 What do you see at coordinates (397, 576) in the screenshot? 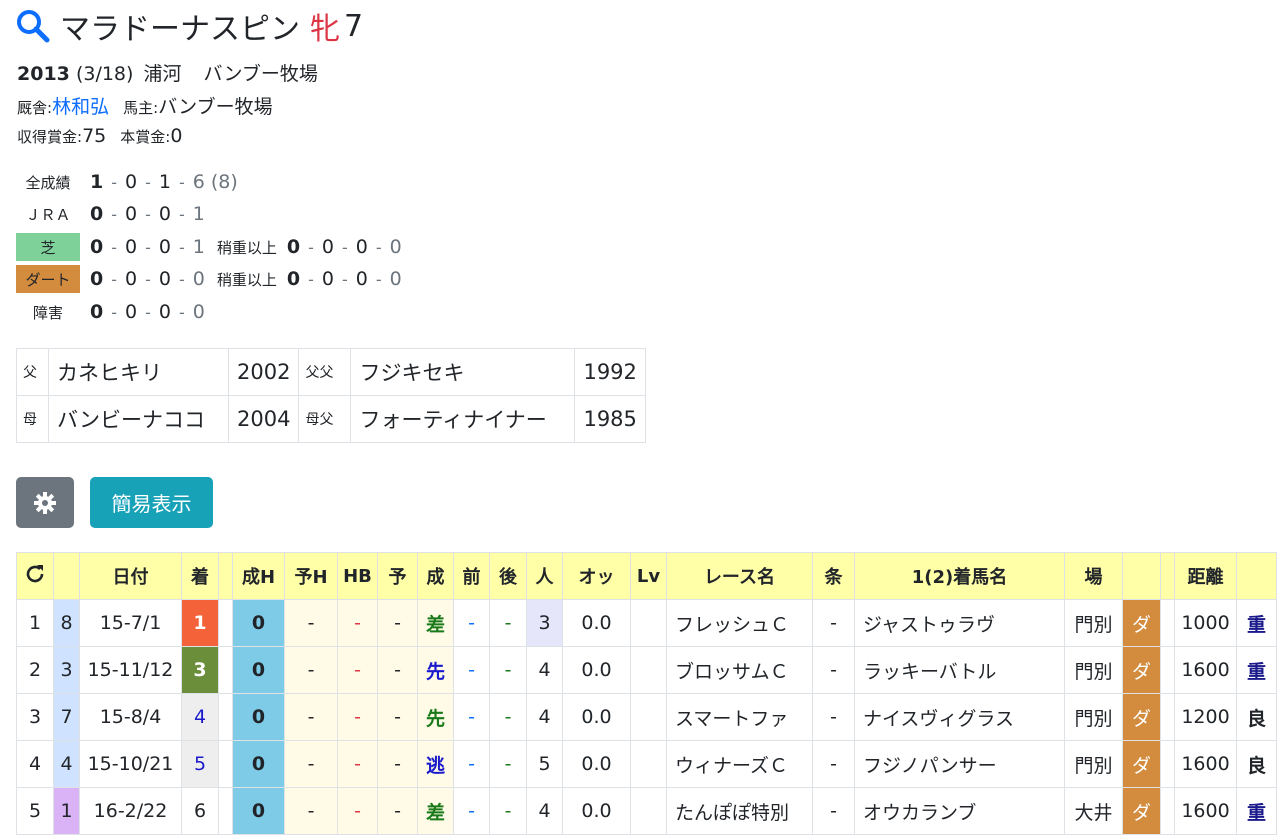
I see `column-header: 予` at bounding box center [397, 576].